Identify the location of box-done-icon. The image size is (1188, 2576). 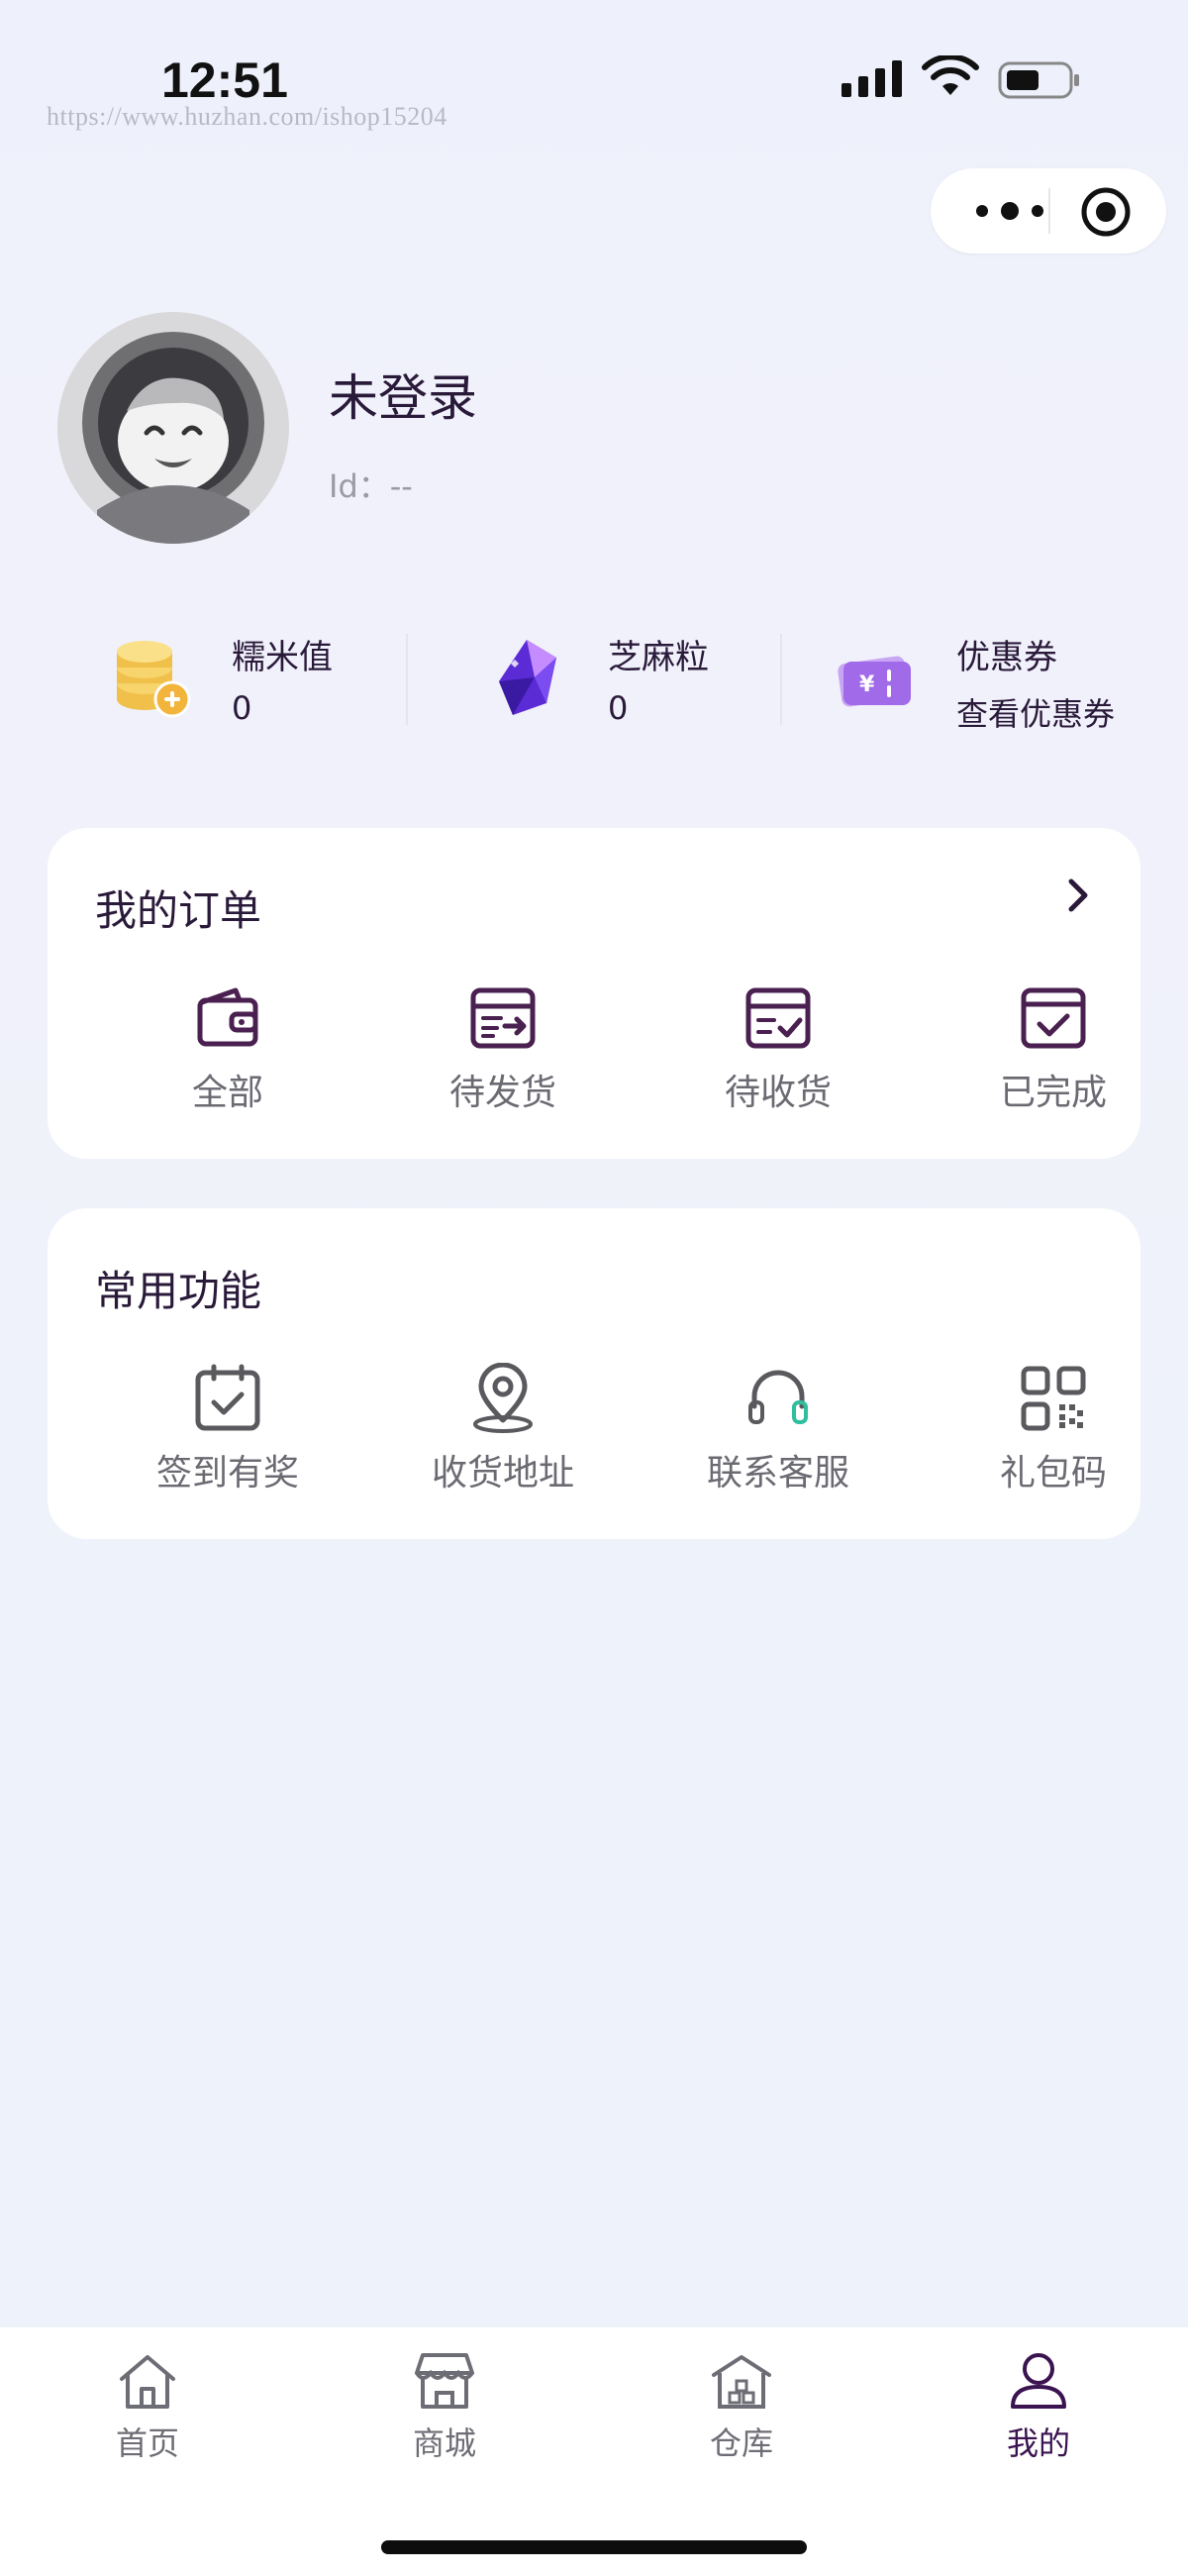
(1054, 1018).